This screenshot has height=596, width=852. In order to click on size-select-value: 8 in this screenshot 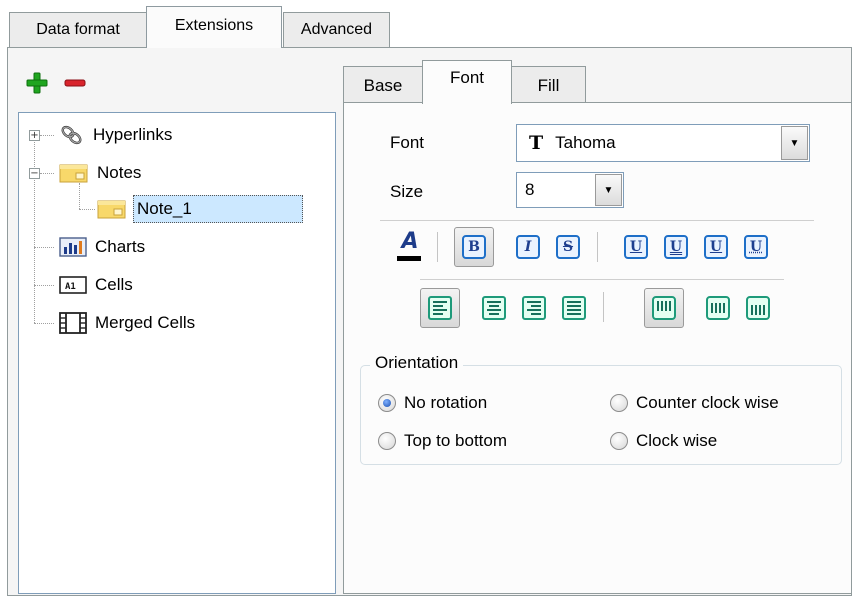, I will do `click(530, 189)`.